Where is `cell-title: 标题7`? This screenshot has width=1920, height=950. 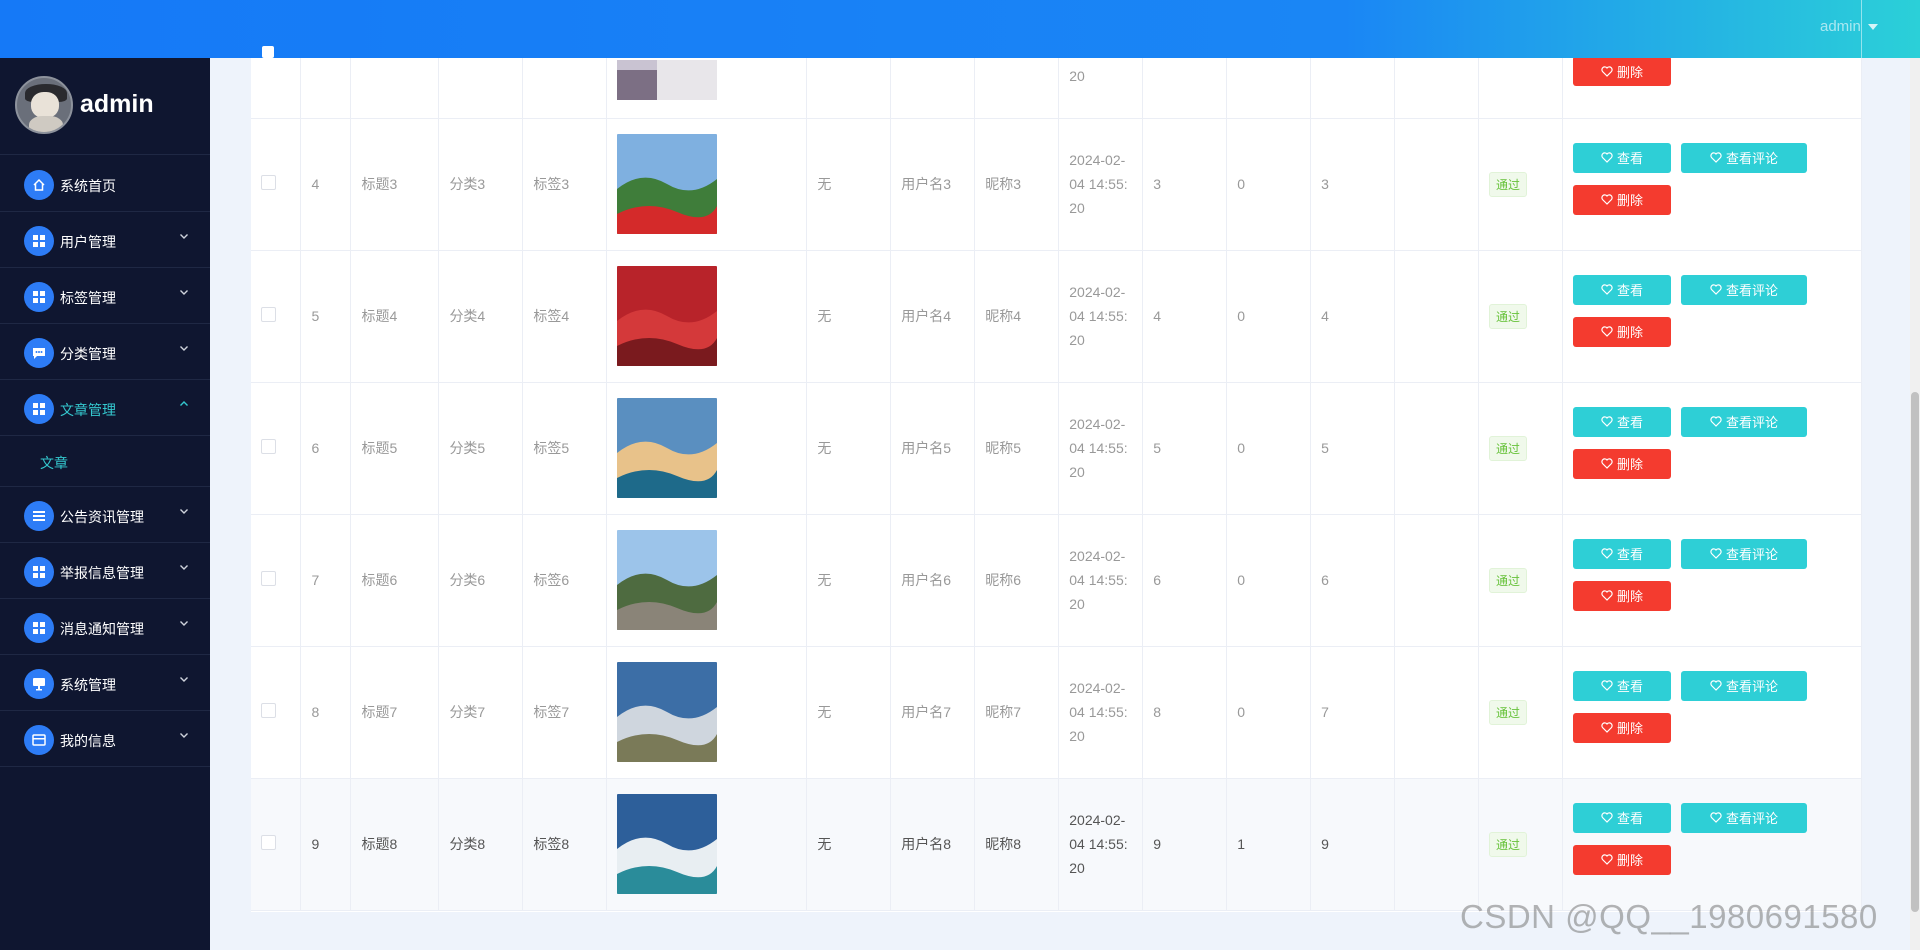
cell-title: 标题7 is located at coordinates (379, 712).